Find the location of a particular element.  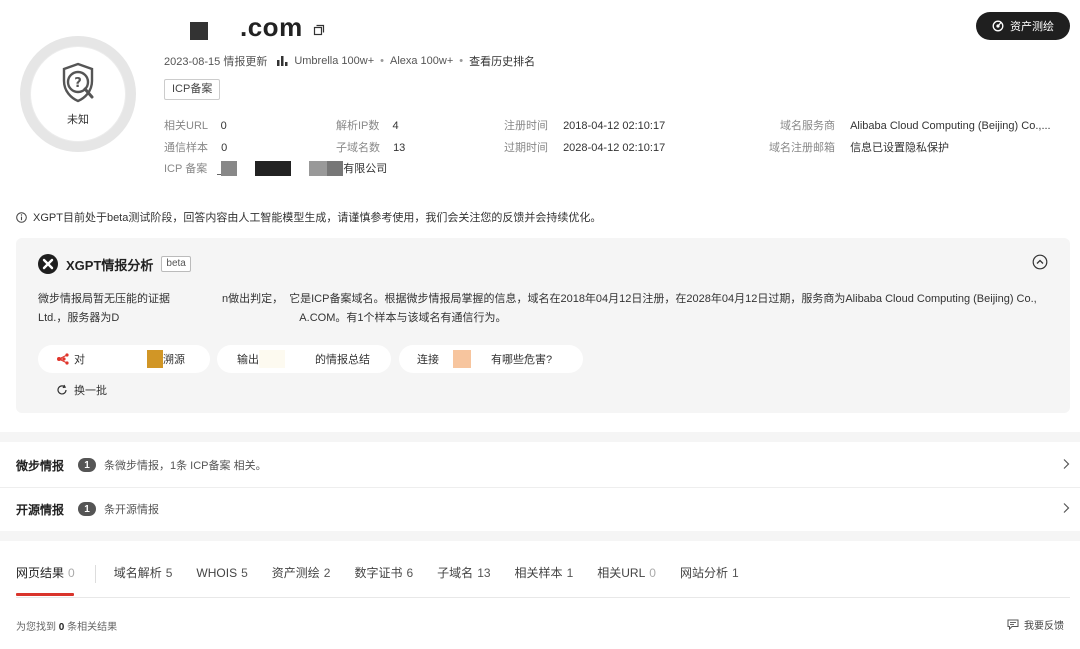

open-source-intel-row: 开源情报 1 条开源情报 is located at coordinates (540, 509).